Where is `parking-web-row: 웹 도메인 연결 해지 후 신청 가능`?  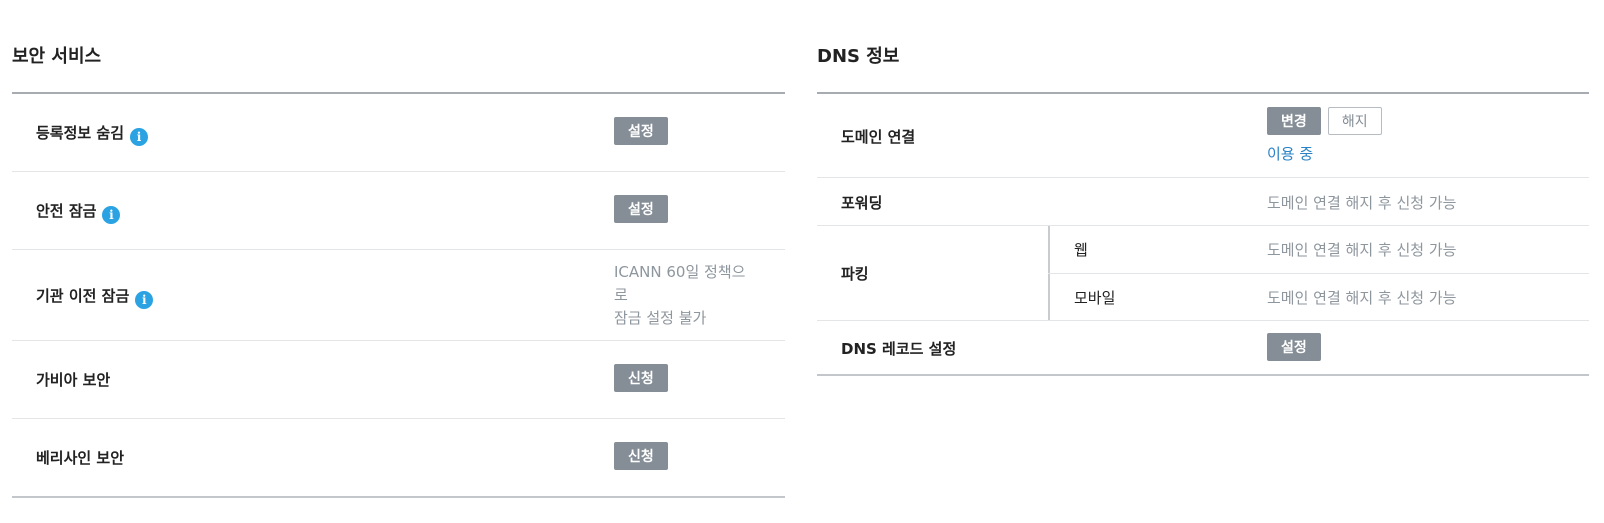
parking-web-row: 웹 도메인 연결 해지 후 신청 가능 is located at coordinates (1318, 250).